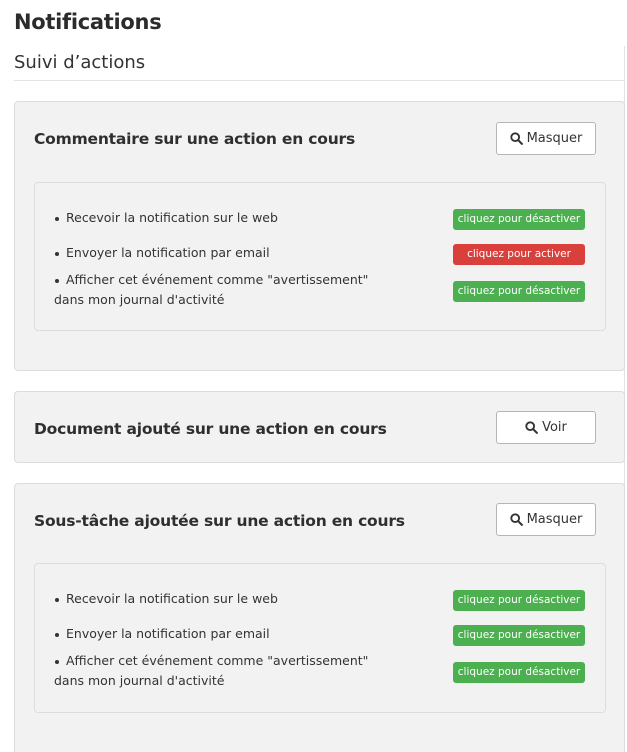  Describe the element at coordinates (80, 62) in the screenshot. I see `section-title: Suivi d’actions` at that location.